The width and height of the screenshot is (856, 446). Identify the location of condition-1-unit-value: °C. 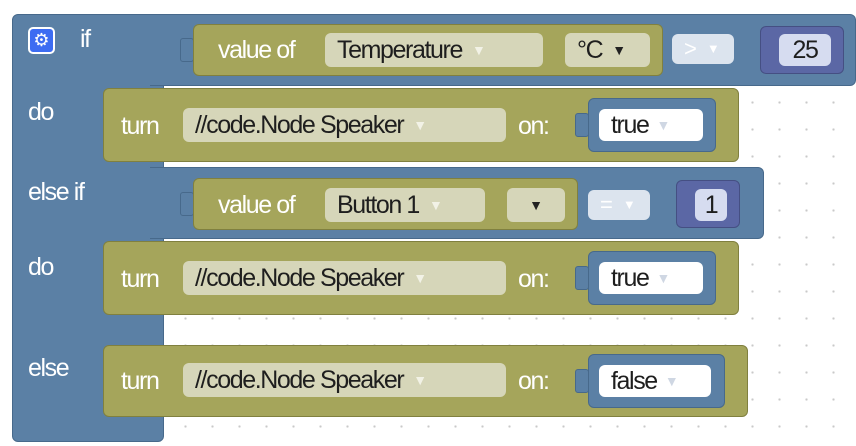
(590, 50).